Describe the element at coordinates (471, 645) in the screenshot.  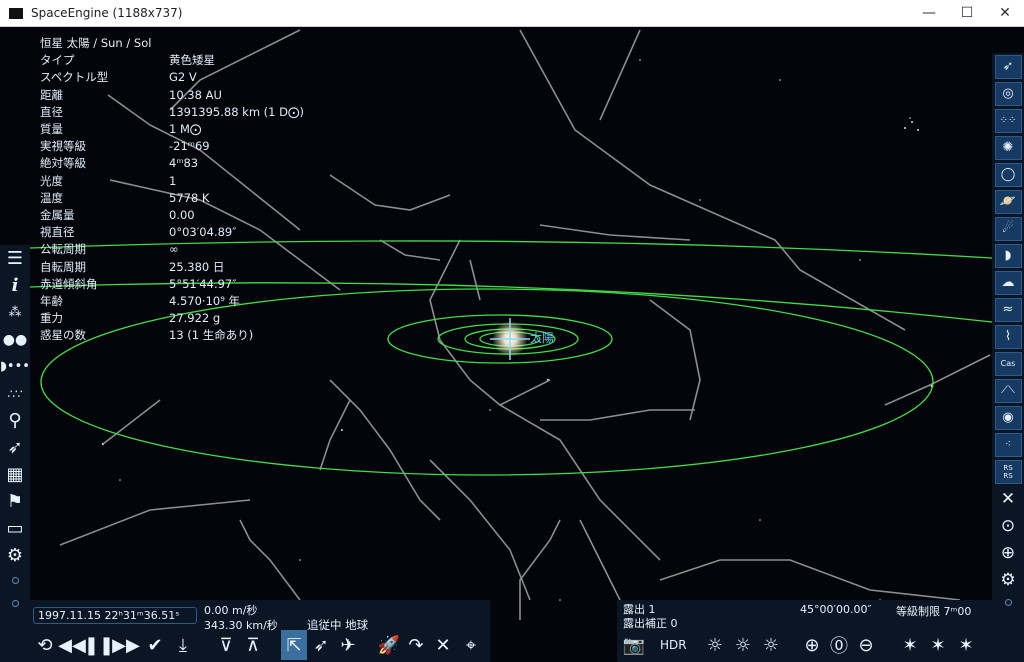
I see `target-icon: ⌖` at that location.